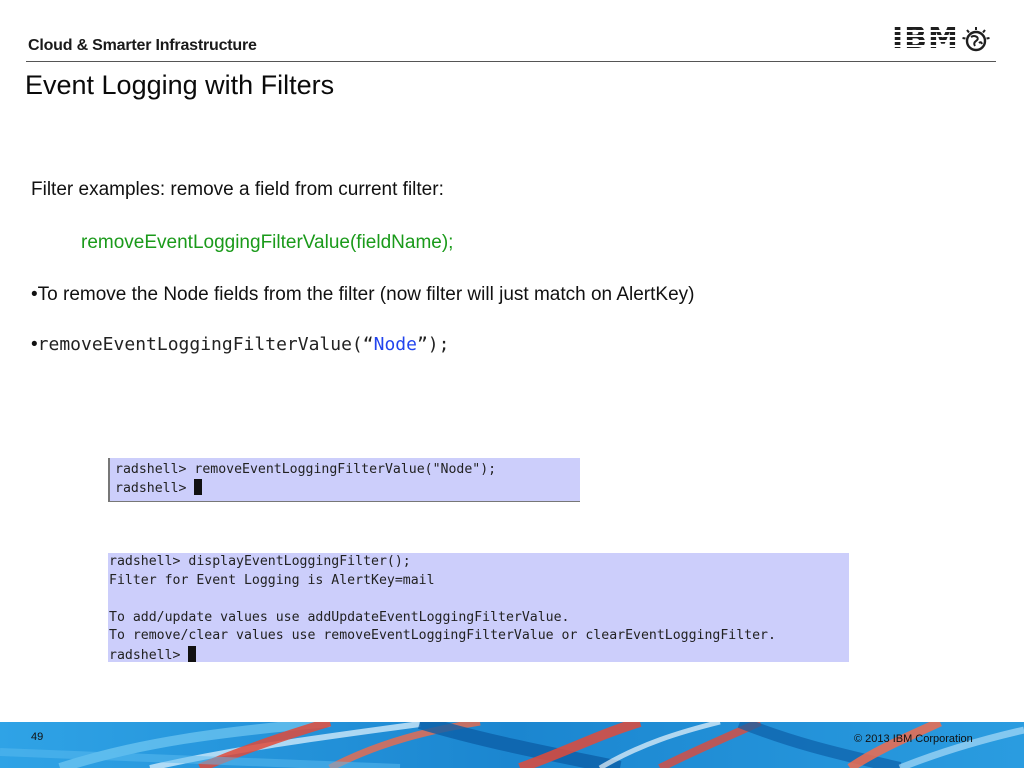 The height and width of the screenshot is (768, 1024). What do you see at coordinates (925, 38) in the screenshot?
I see `ibm-logo-text: IBM` at bounding box center [925, 38].